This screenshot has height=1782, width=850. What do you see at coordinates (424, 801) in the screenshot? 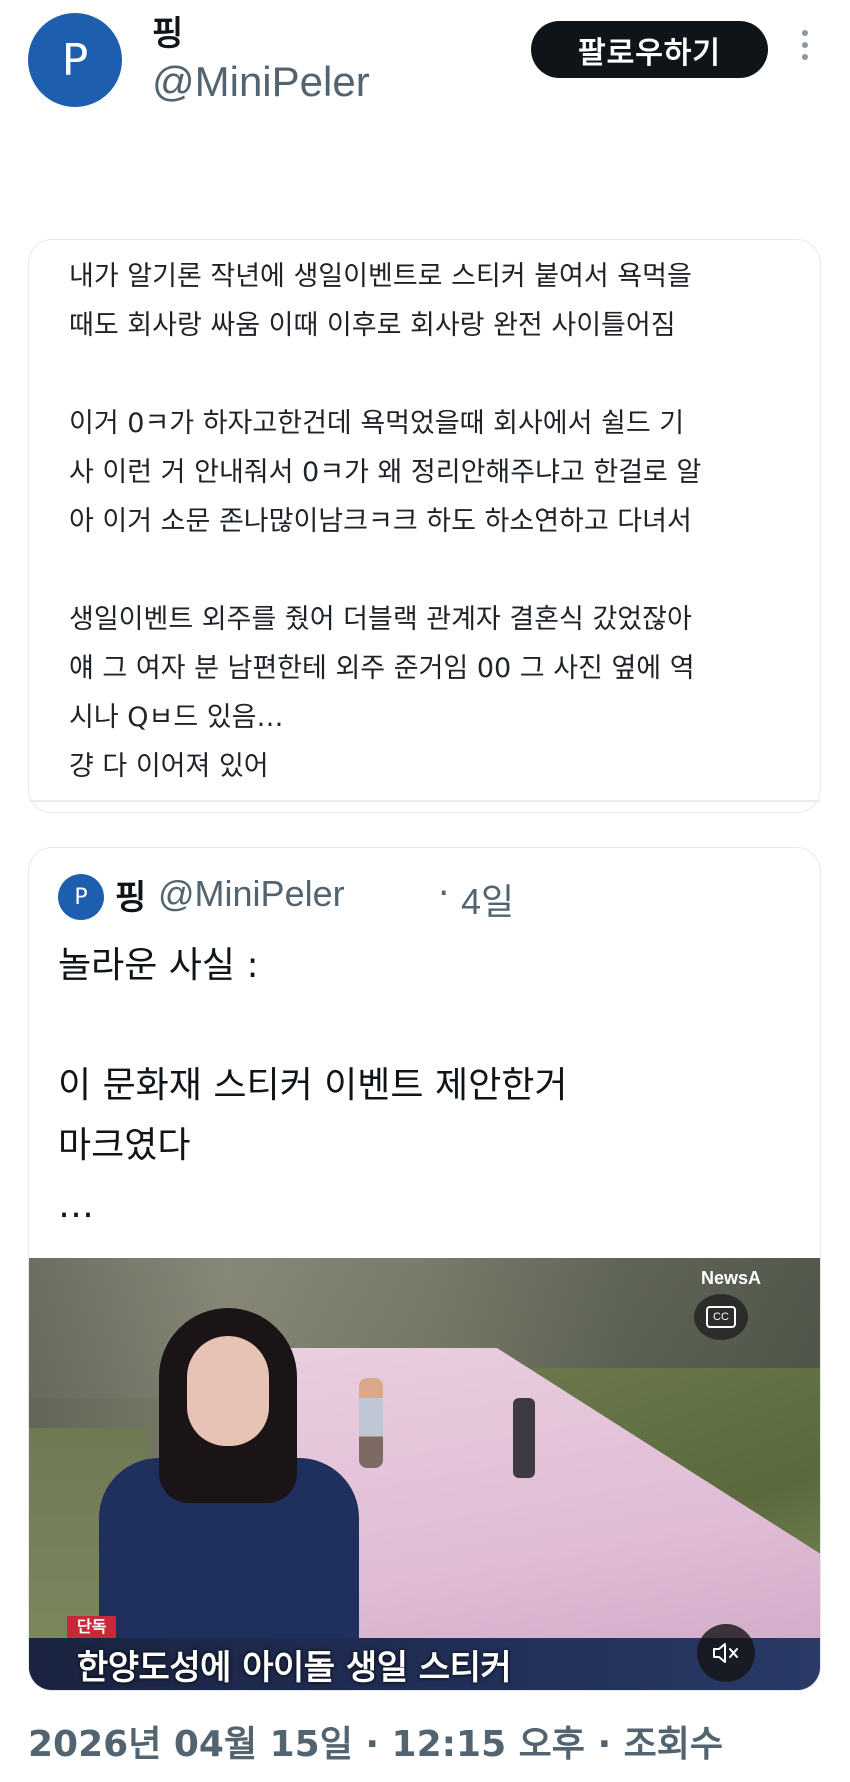
I see `divider` at bounding box center [424, 801].